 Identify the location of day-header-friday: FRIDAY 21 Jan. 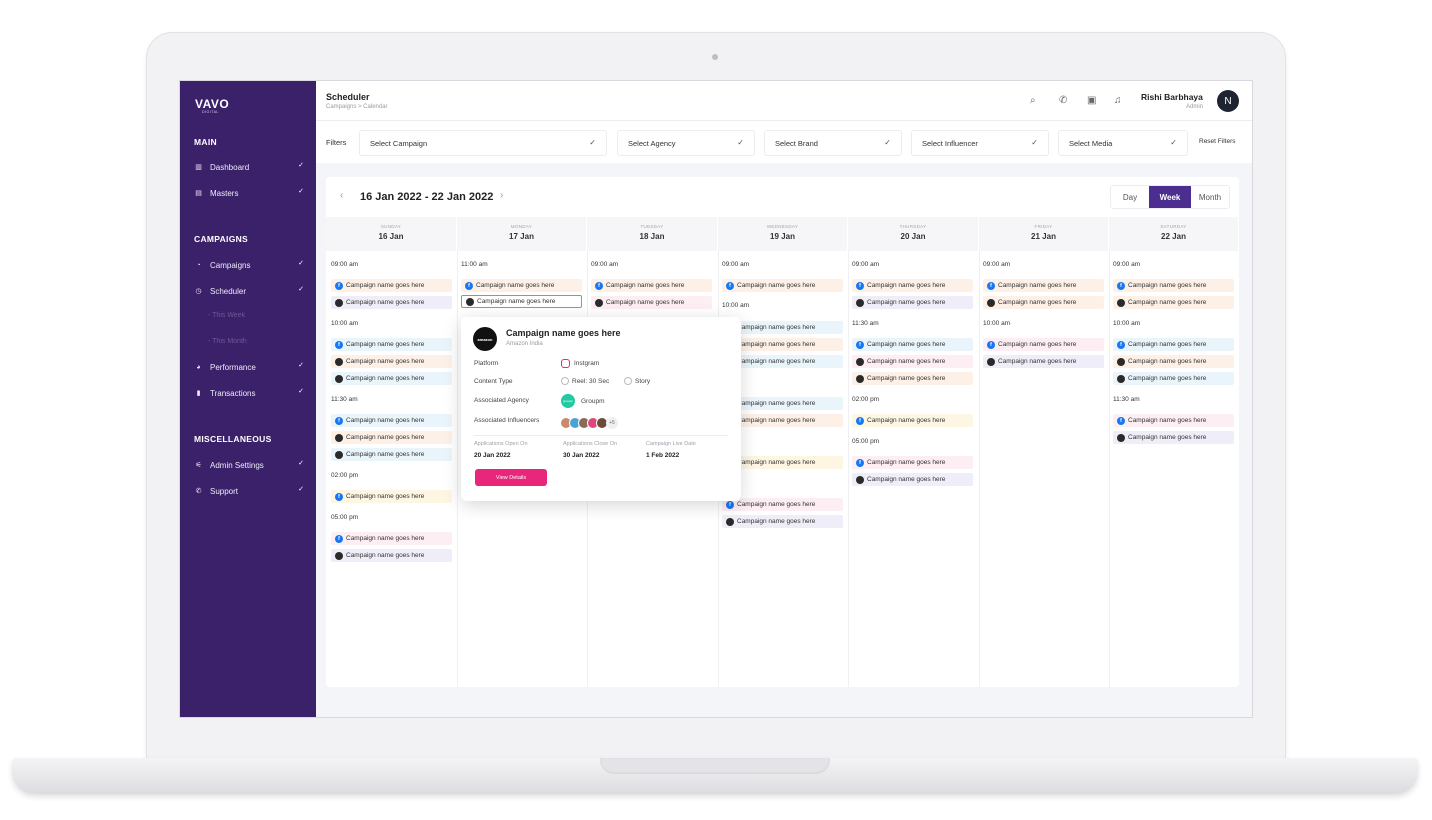
(1044, 234).